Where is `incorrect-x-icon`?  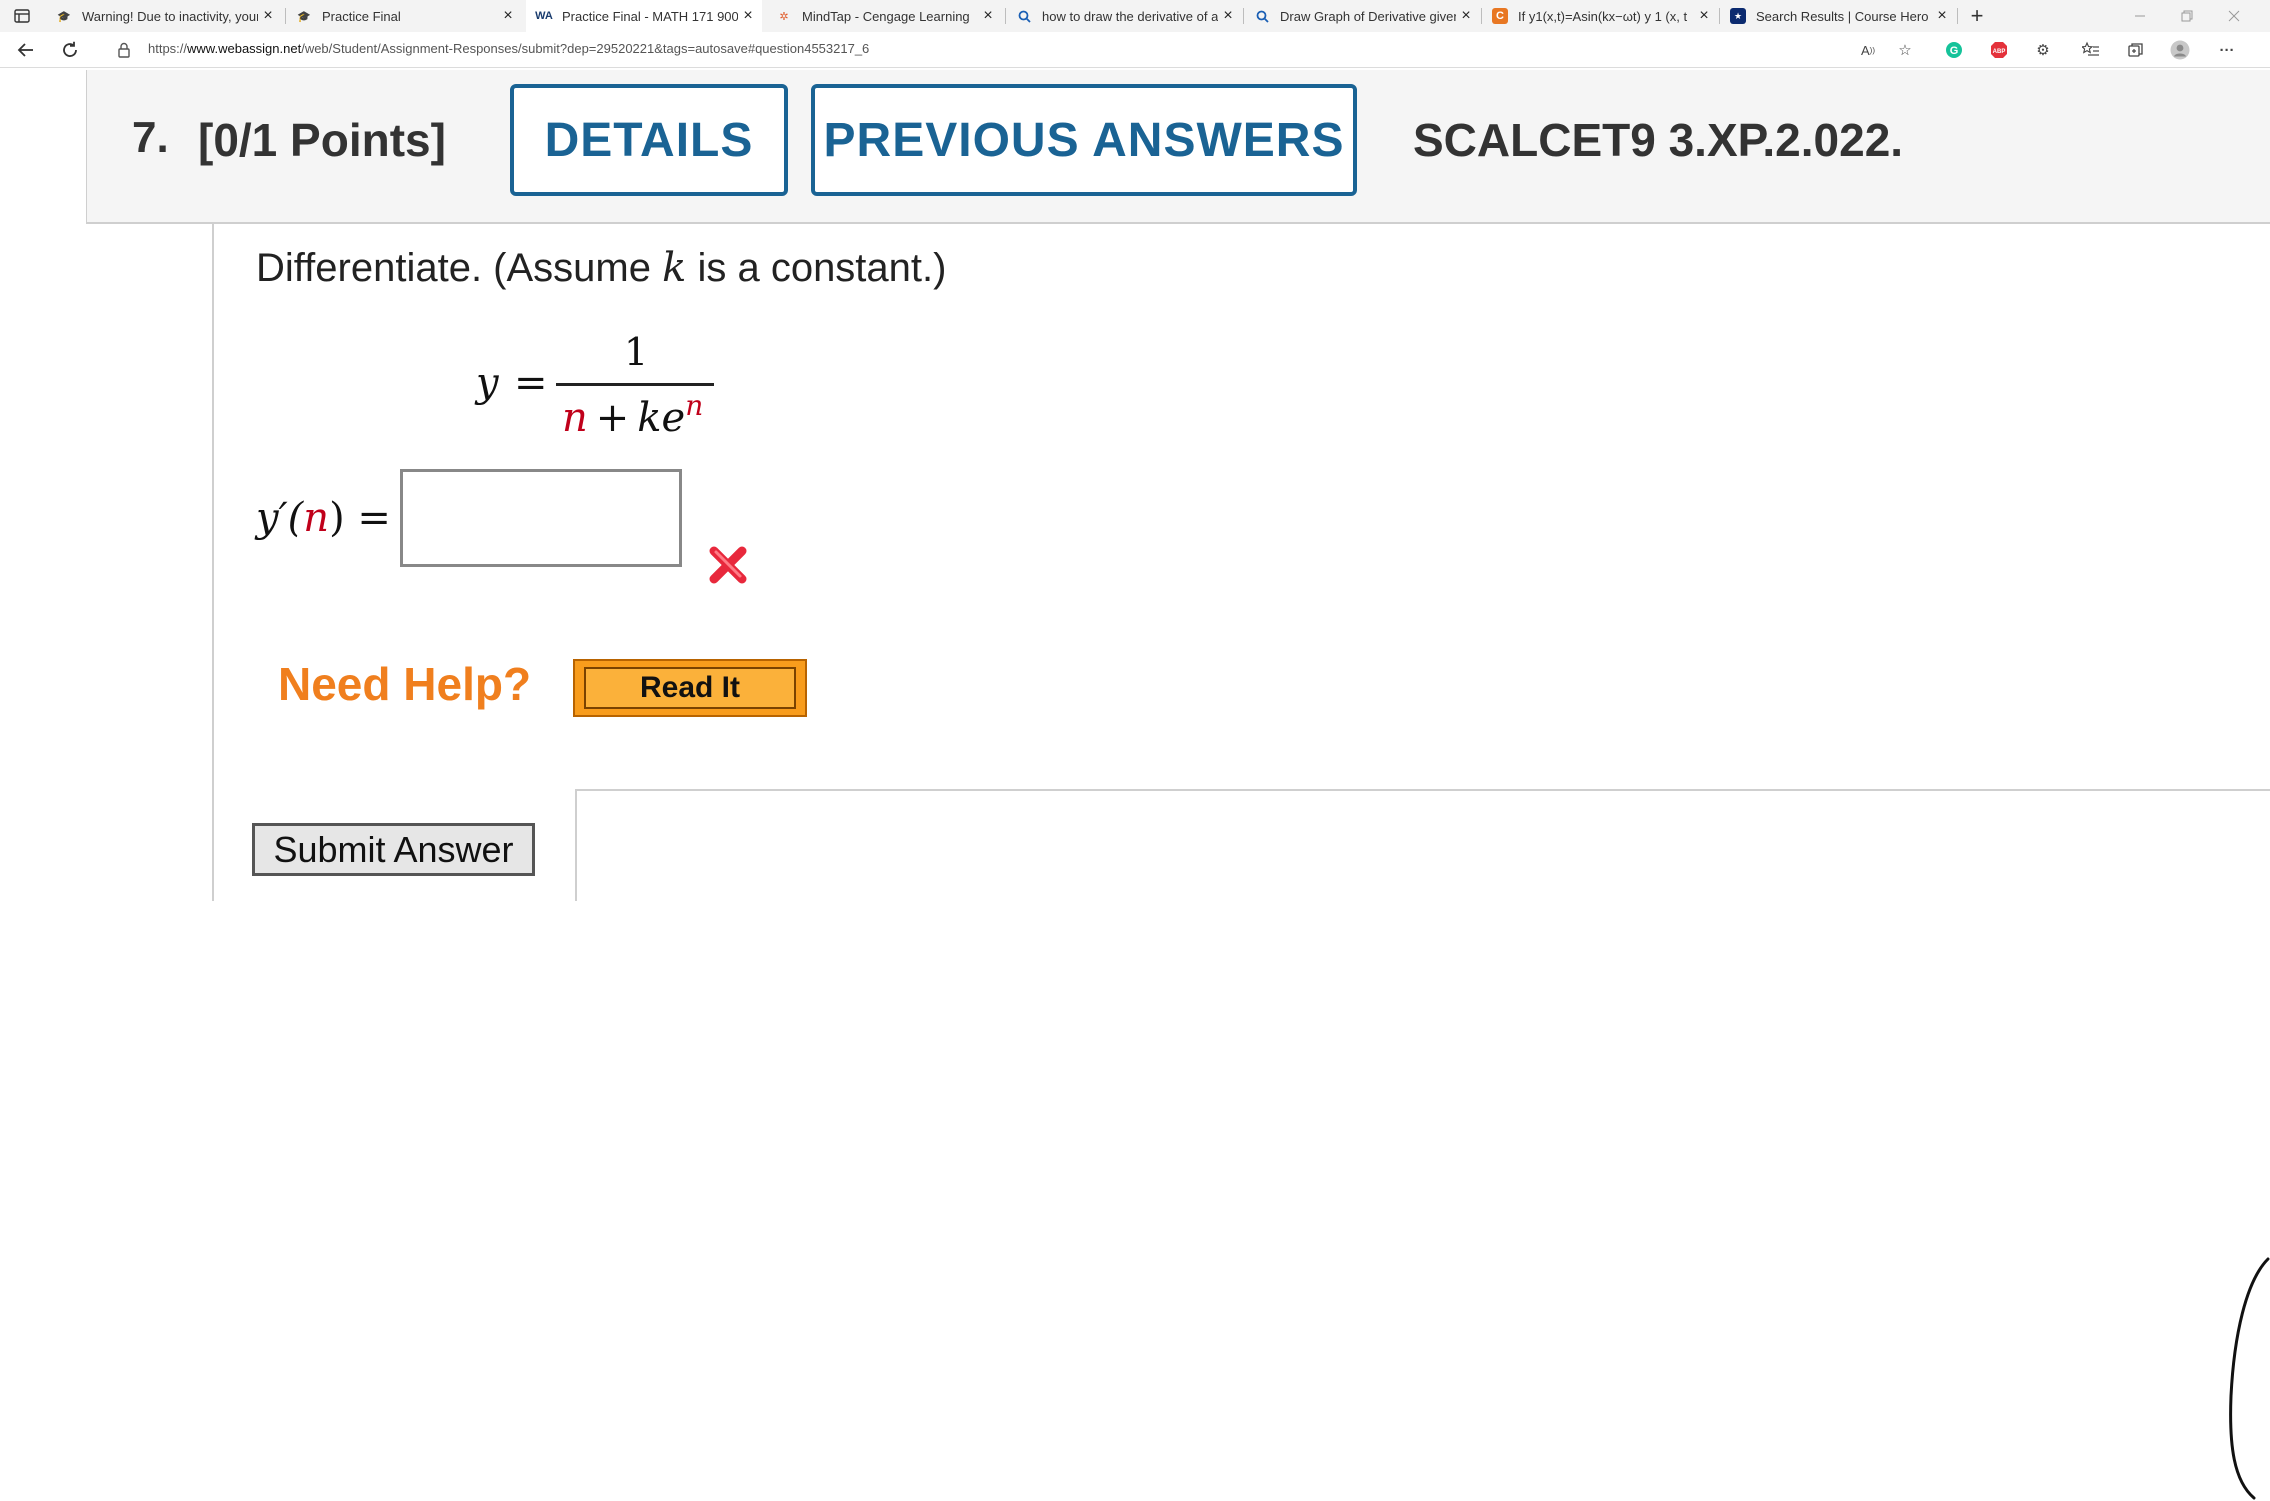
incorrect-x-icon is located at coordinates (728, 565).